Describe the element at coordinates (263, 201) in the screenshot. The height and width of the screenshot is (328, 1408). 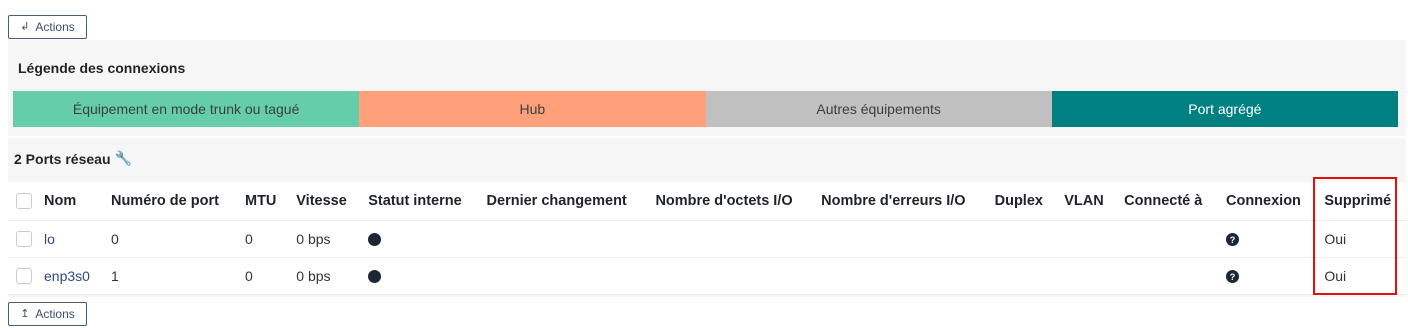
I see `col-header: MTU` at that location.